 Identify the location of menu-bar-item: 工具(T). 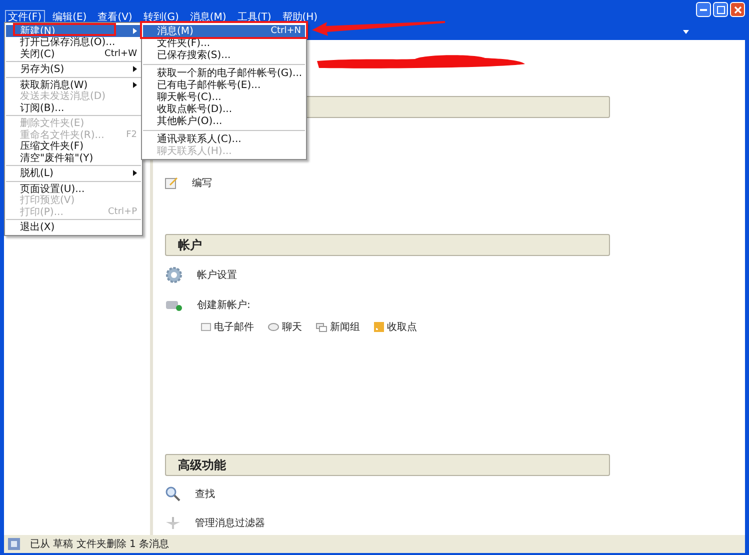
(254, 17).